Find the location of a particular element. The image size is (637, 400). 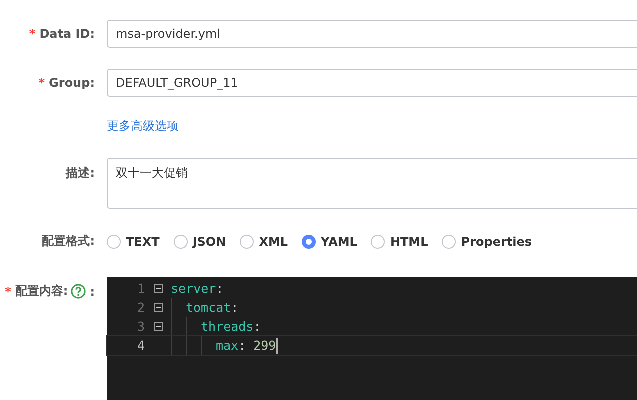

field-label: 配置内容: is located at coordinates (41, 291).